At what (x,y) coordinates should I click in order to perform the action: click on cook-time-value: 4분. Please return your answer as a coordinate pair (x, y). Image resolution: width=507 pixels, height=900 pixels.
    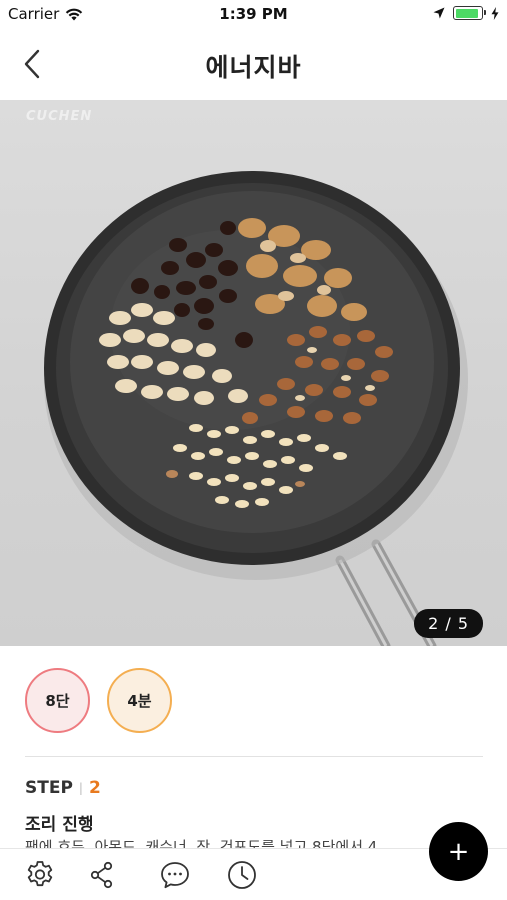
    Looking at the image, I should click on (139, 701).